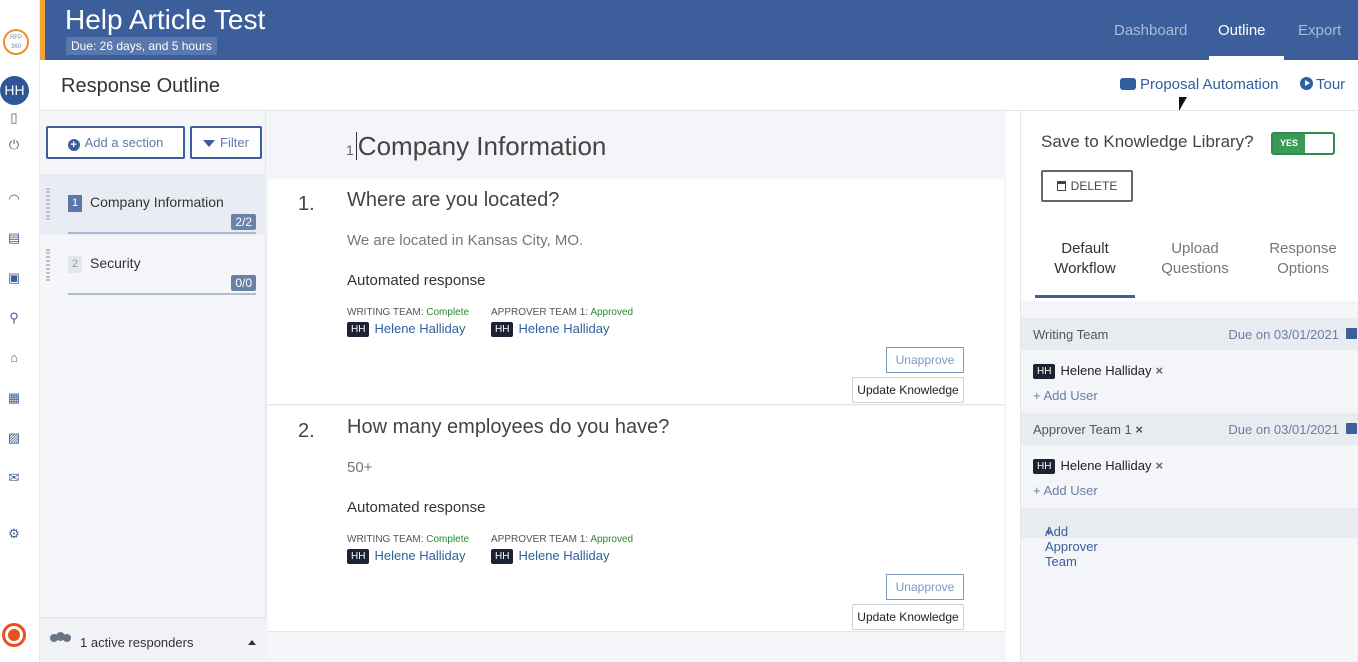  I want to click on filter-icon, so click(209, 143).